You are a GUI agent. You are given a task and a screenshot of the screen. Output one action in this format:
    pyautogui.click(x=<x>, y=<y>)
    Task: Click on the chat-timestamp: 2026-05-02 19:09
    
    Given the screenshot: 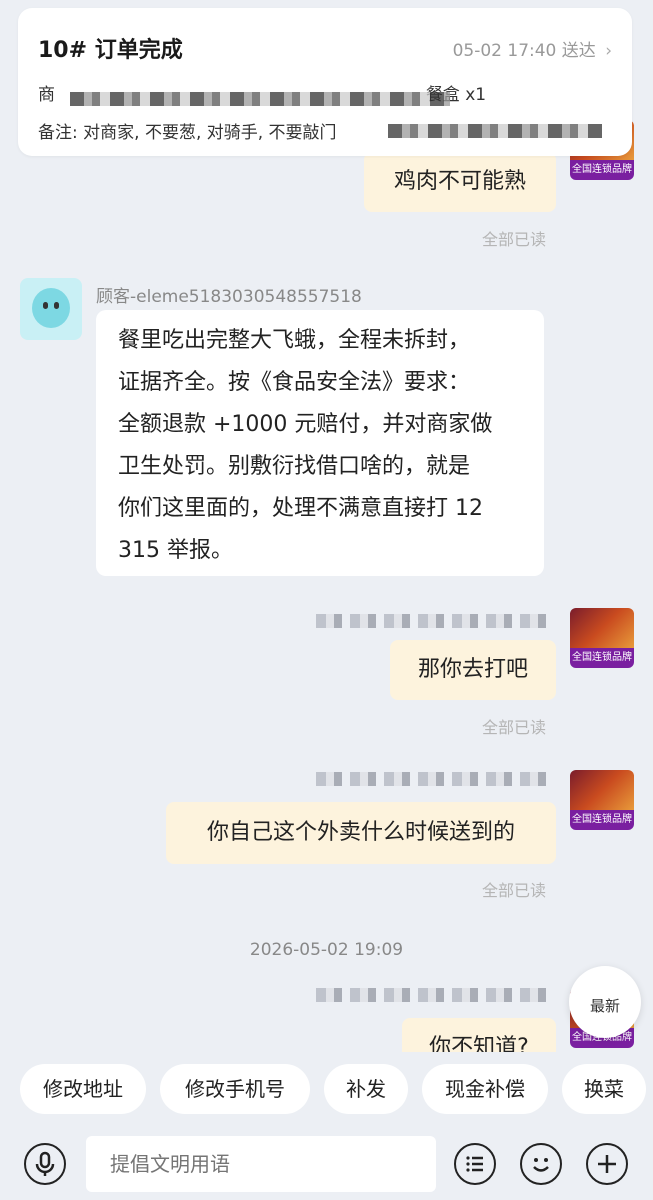 What is the action you would take?
    pyautogui.click(x=326, y=950)
    